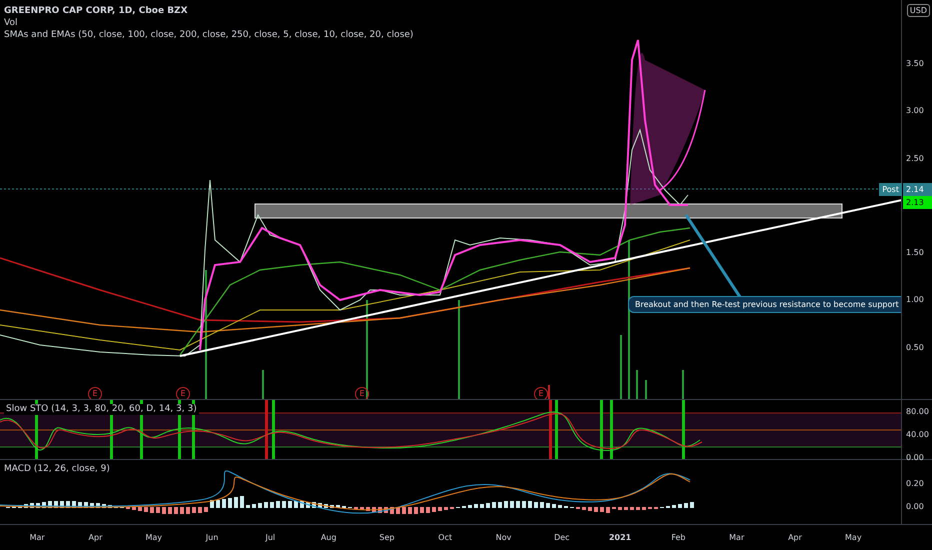 The height and width of the screenshot is (550, 932). Describe the element at coordinates (678, 537) in the screenshot. I see `time-tick: Feb` at that location.